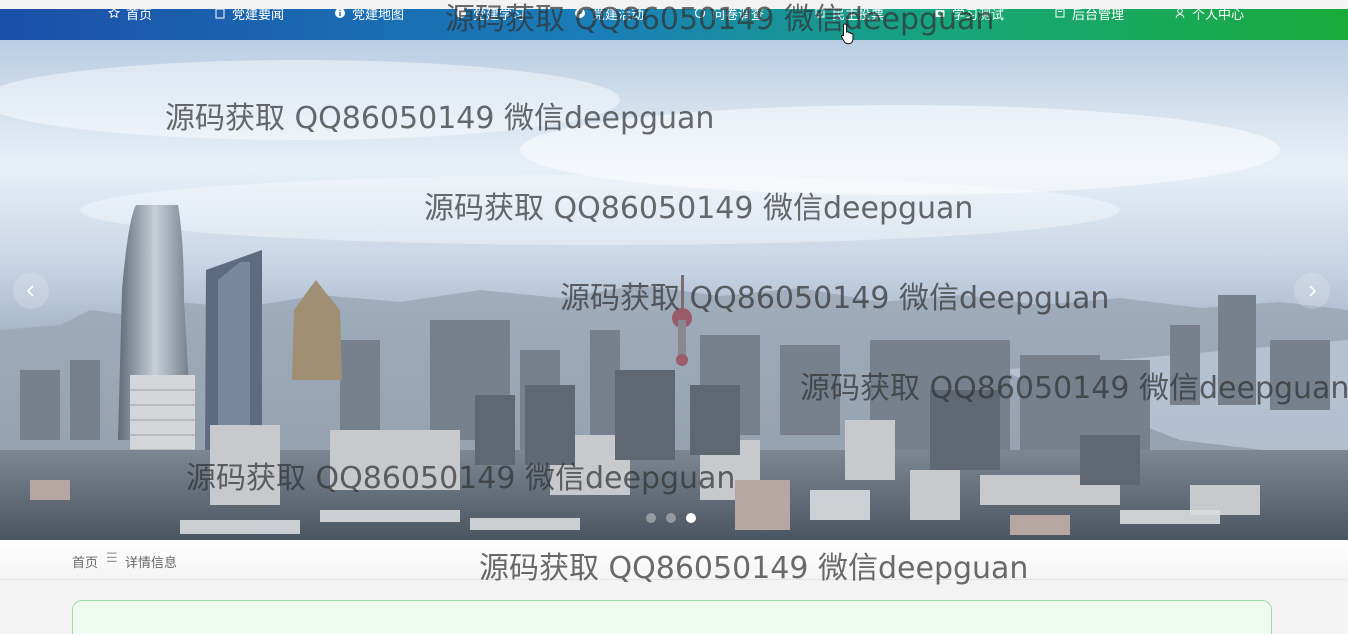 This screenshot has height=634, width=1348. I want to click on breadcrumb-home-link: 首页, so click(85, 561).